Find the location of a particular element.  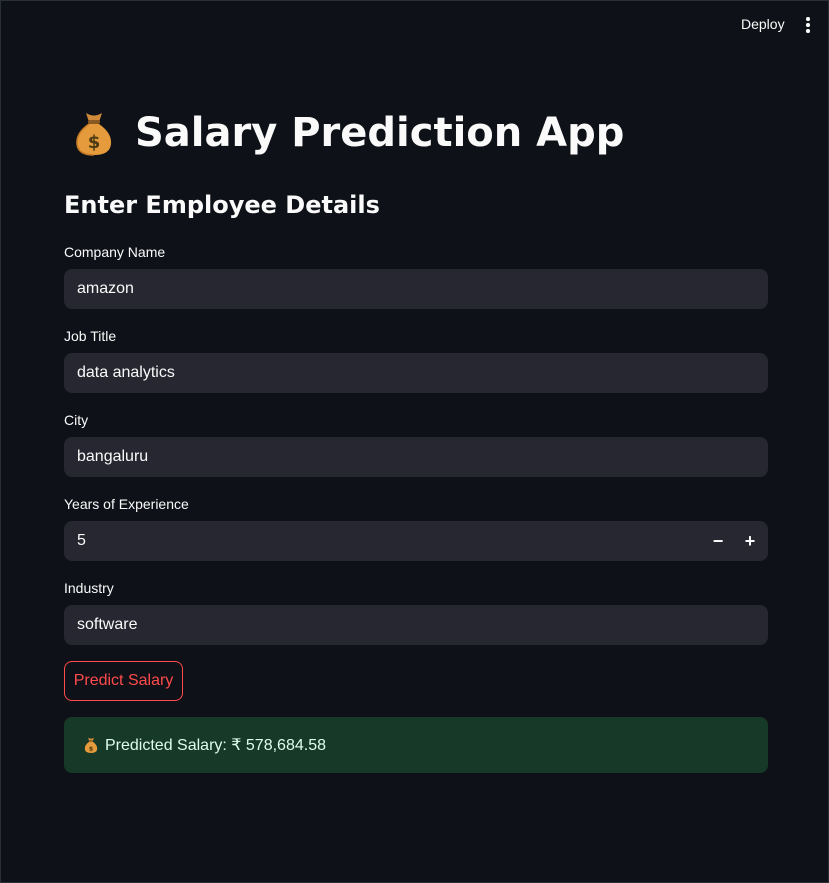

experience-label: Years of Experience is located at coordinates (126, 504).